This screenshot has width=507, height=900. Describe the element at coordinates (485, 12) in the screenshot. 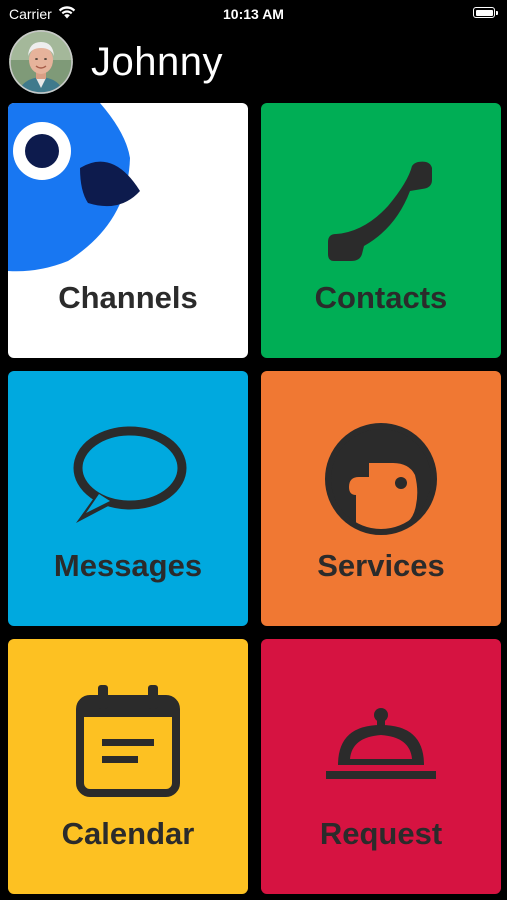

I see `battery-icon` at that location.